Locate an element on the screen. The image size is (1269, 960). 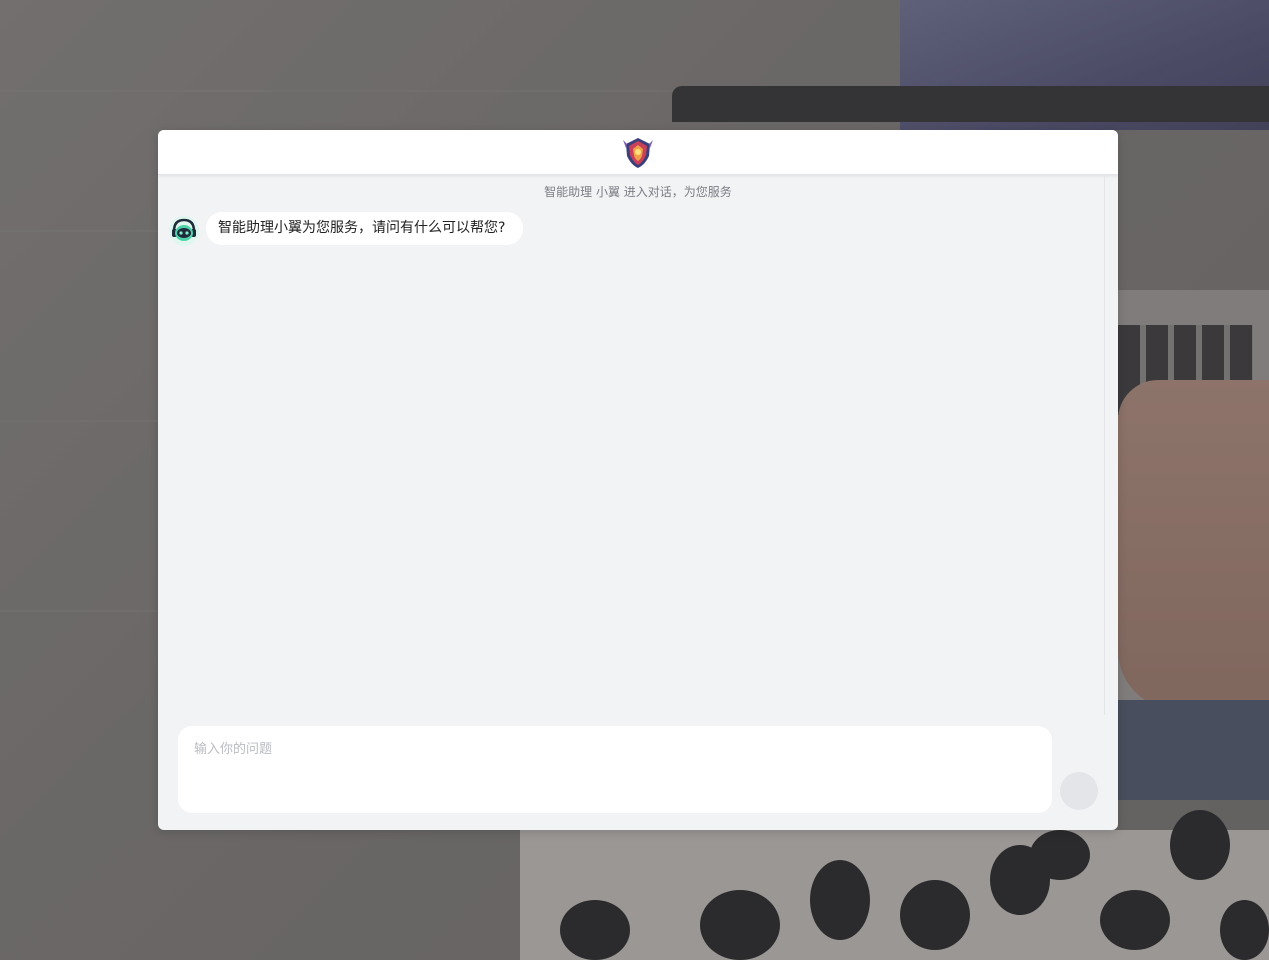
question-input-box is located at coordinates (615, 769).